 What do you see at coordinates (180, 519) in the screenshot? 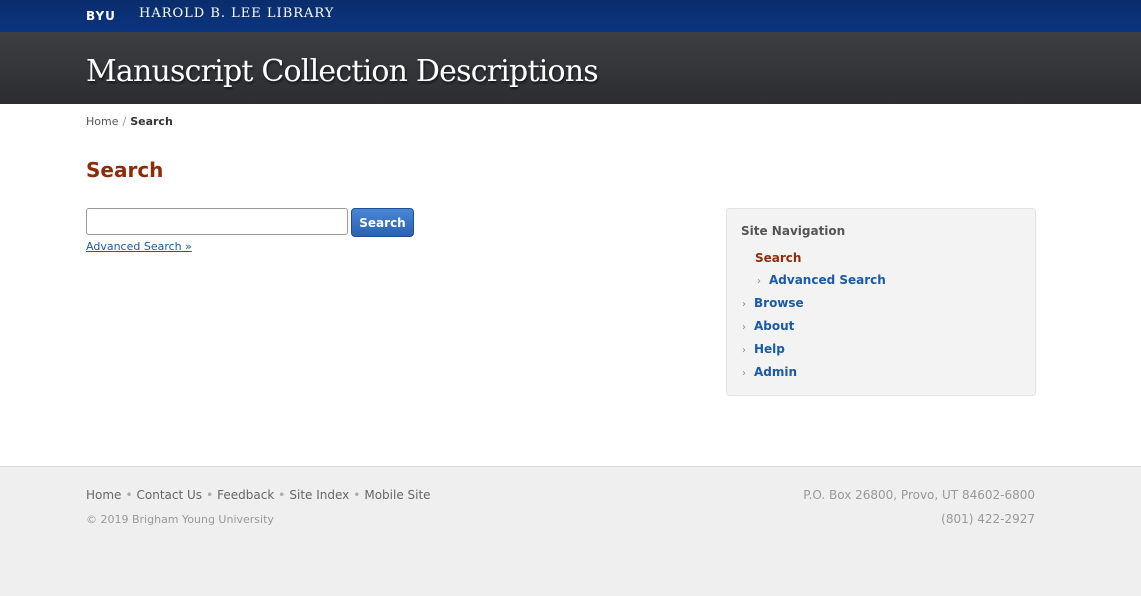
I see `copyright: © 2019 Brigham Young University` at bounding box center [180, 519].